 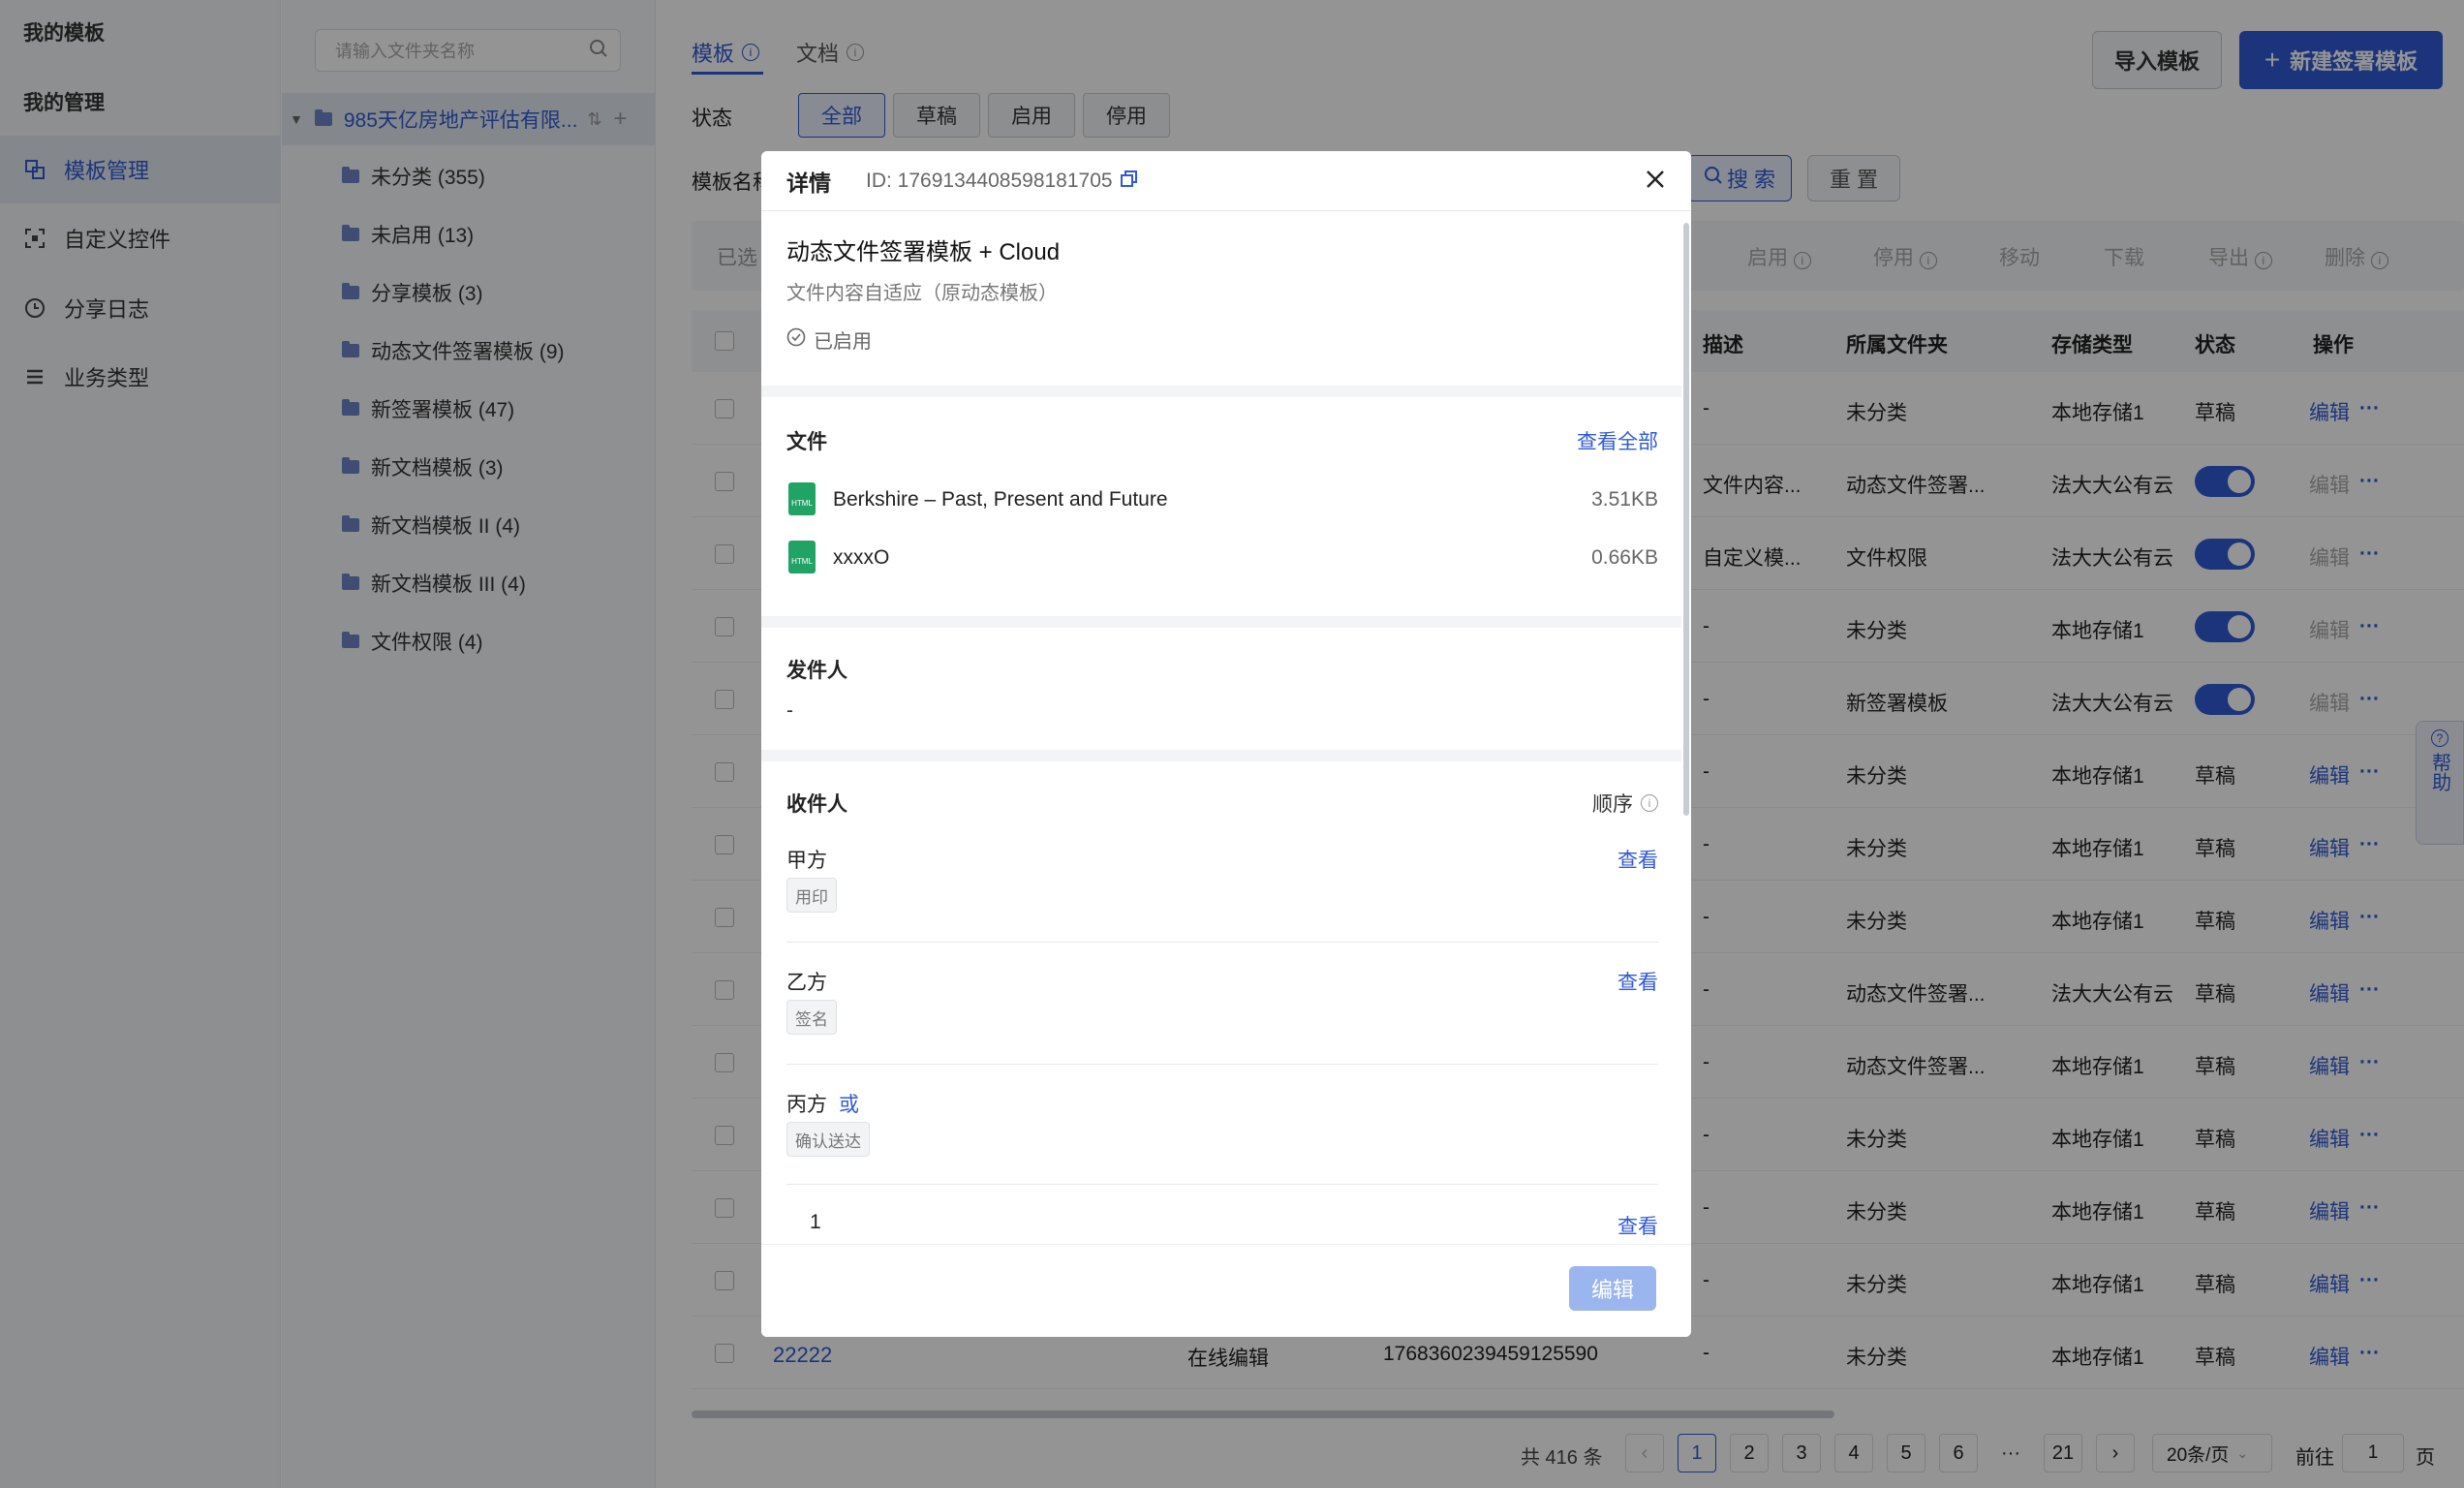 I want to click on file-name: Berkshire – Past, Present and Future, so click(x=1001, y=500).